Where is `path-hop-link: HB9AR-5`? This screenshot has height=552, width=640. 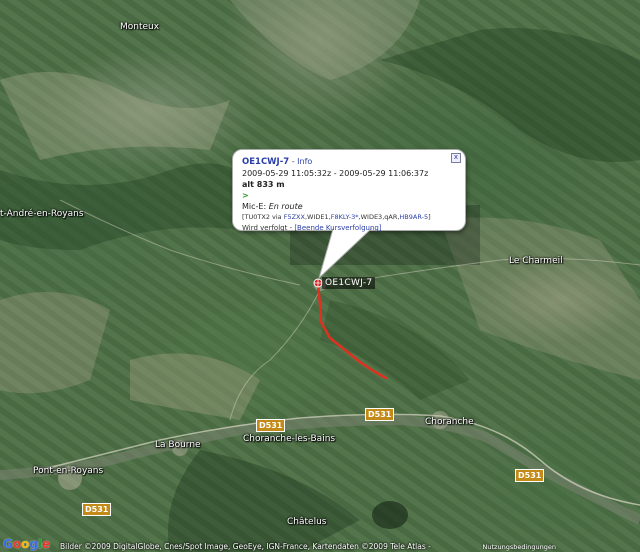
path-hop-link: HB9AR-5 is located at coordinates (413, 217).